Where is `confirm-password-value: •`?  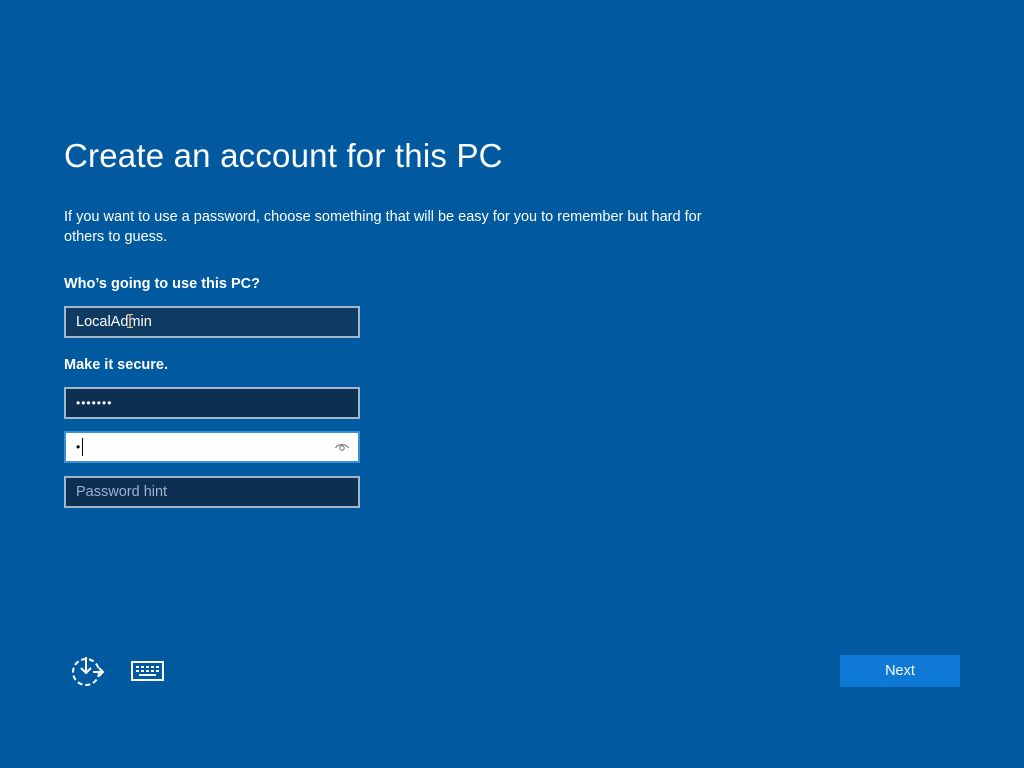
confirm-password-value: • is located at coordinates (79, 447).